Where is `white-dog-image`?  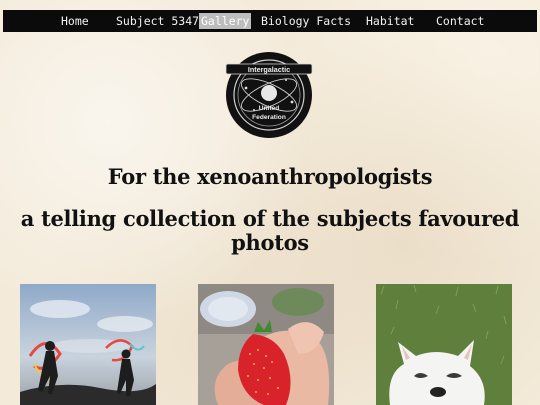
white-dog-image is located at coordinates (444, 344).